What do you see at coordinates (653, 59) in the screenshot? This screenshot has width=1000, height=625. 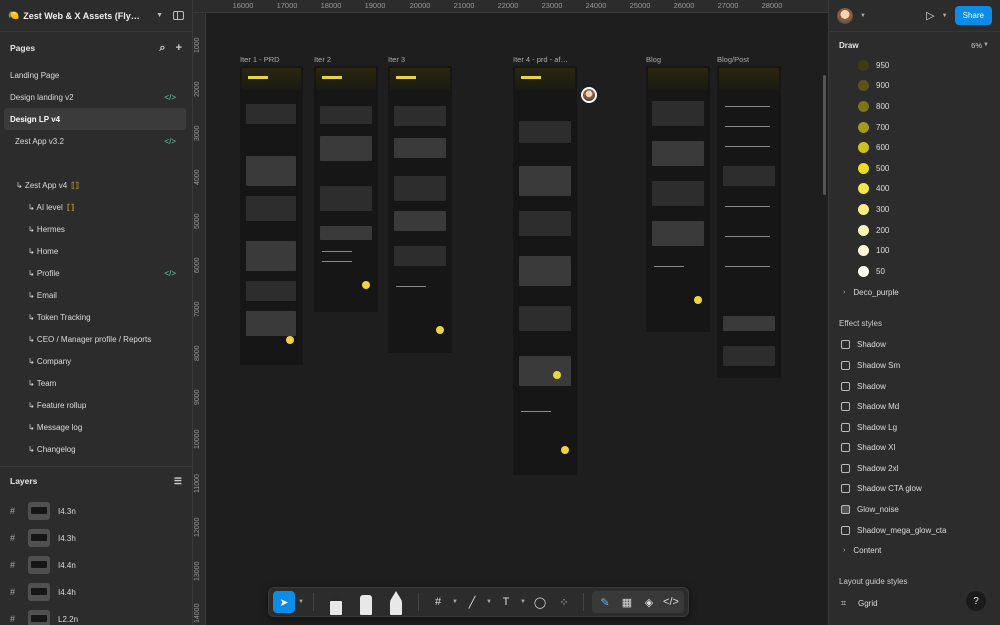 I see `frame-label: Blog` at bounding box center [653, 59].